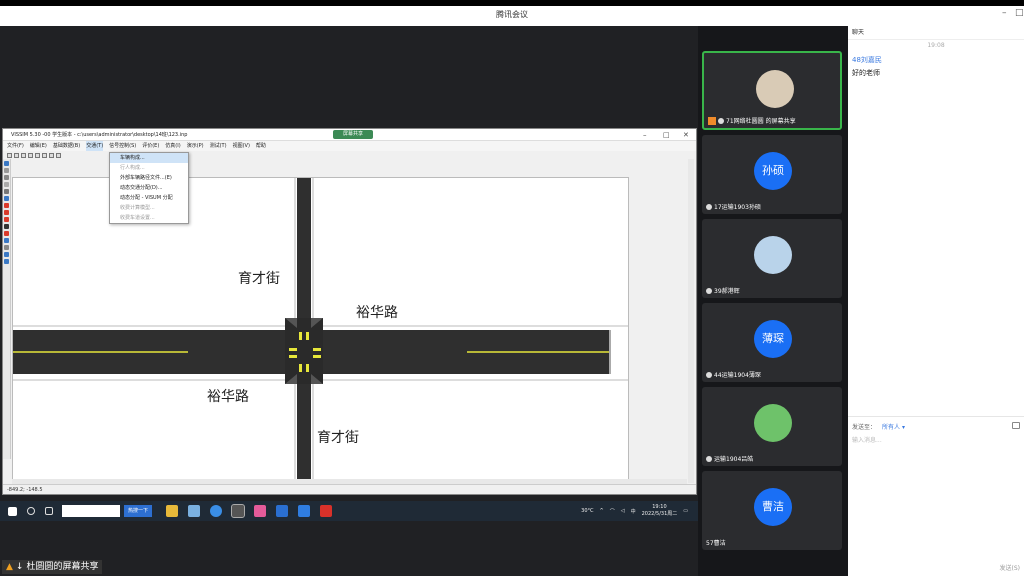 The width and height of the screenshot is (1024, 576). What do you see at coordinates (260, 511) in the screenshot?
I see `app-icon` at bounding box center [260, 511].